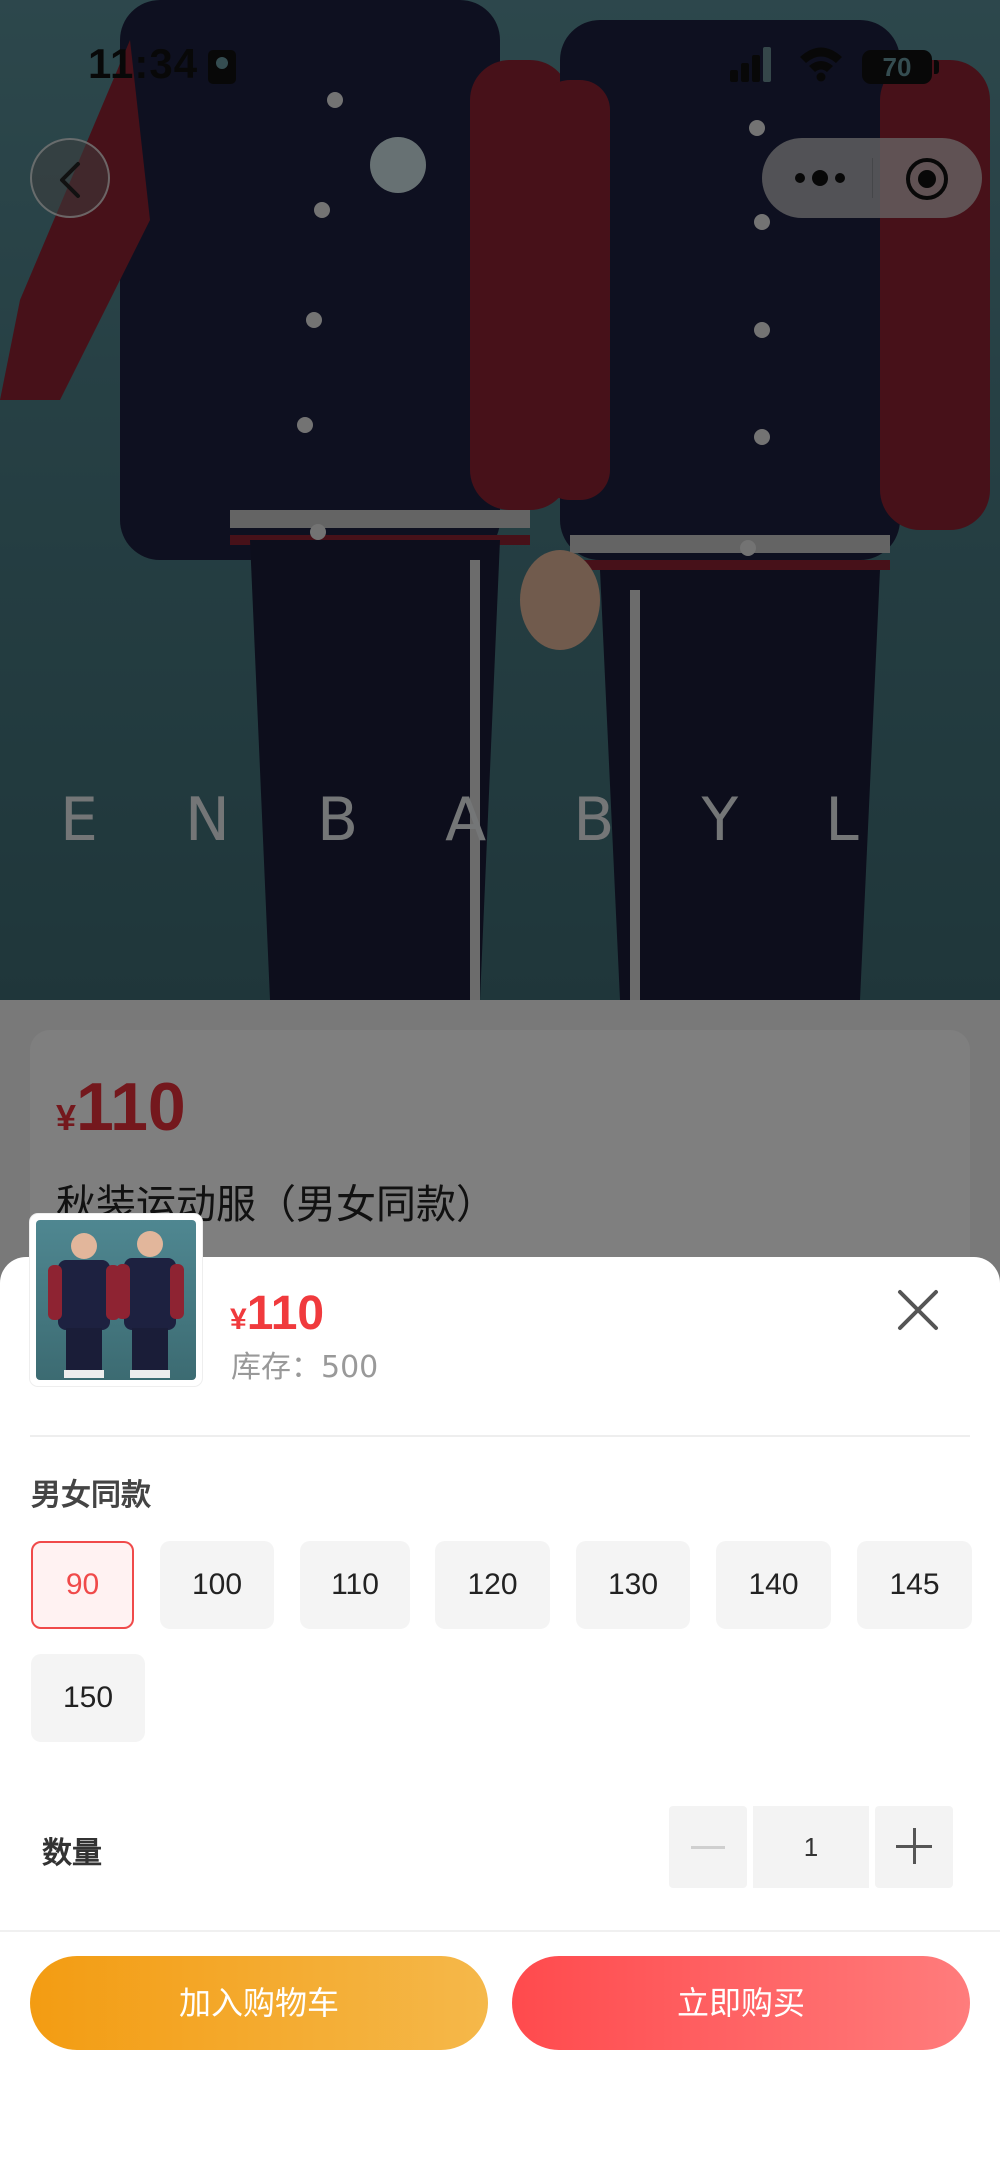 The height and width of the screenshot is (2164, 1000). Describe the element at coordinates (217, 1585) in the screenshot. I see `size-option-100: 100` at that location.